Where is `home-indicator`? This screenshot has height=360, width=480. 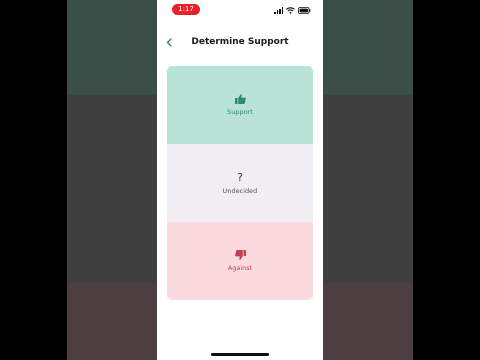 home-indicator is located at coordinates (240, 354).